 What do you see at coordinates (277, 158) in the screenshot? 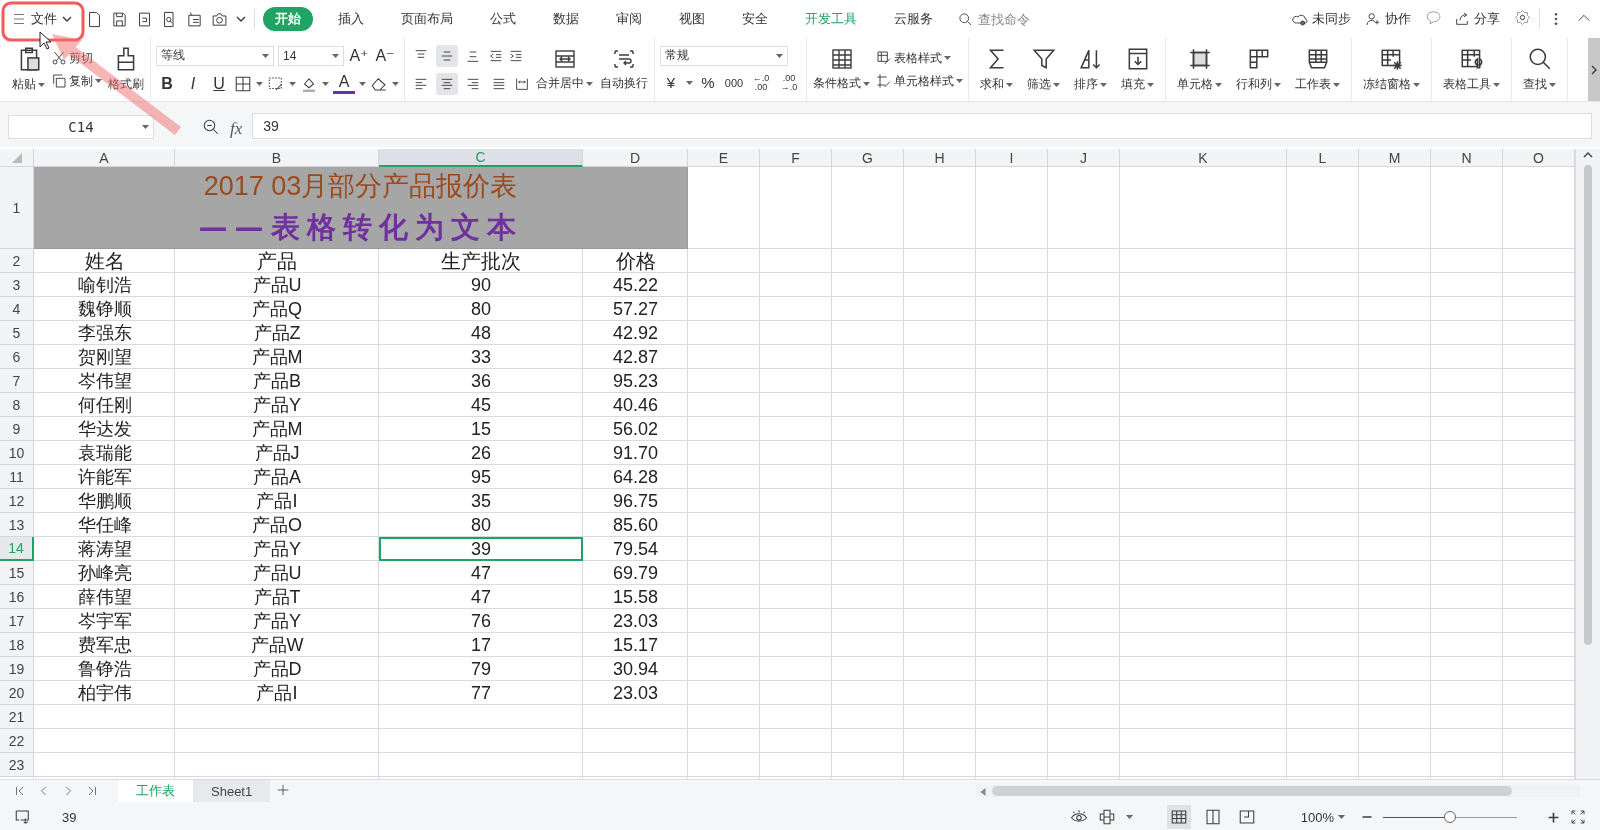
I see `column-header: B` at bounding box center [277, 158].